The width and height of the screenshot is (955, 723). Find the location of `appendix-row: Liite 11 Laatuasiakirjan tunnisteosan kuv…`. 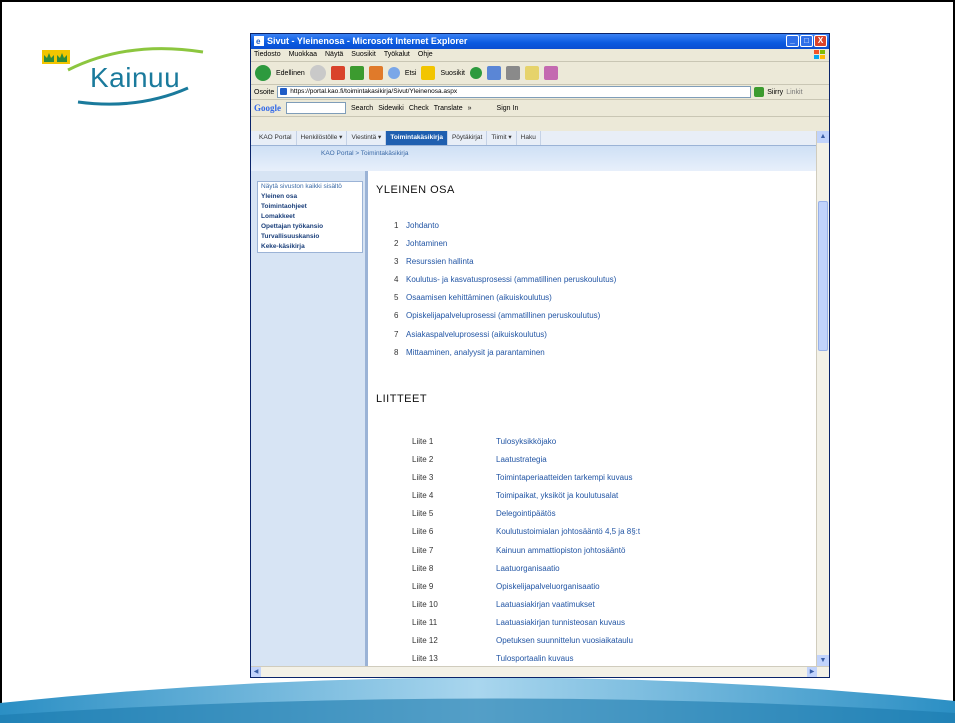

appendix-row: Liite 11 Laatuasiakirjan tunnisteosan kuv… is located at coordinates (526, 623).